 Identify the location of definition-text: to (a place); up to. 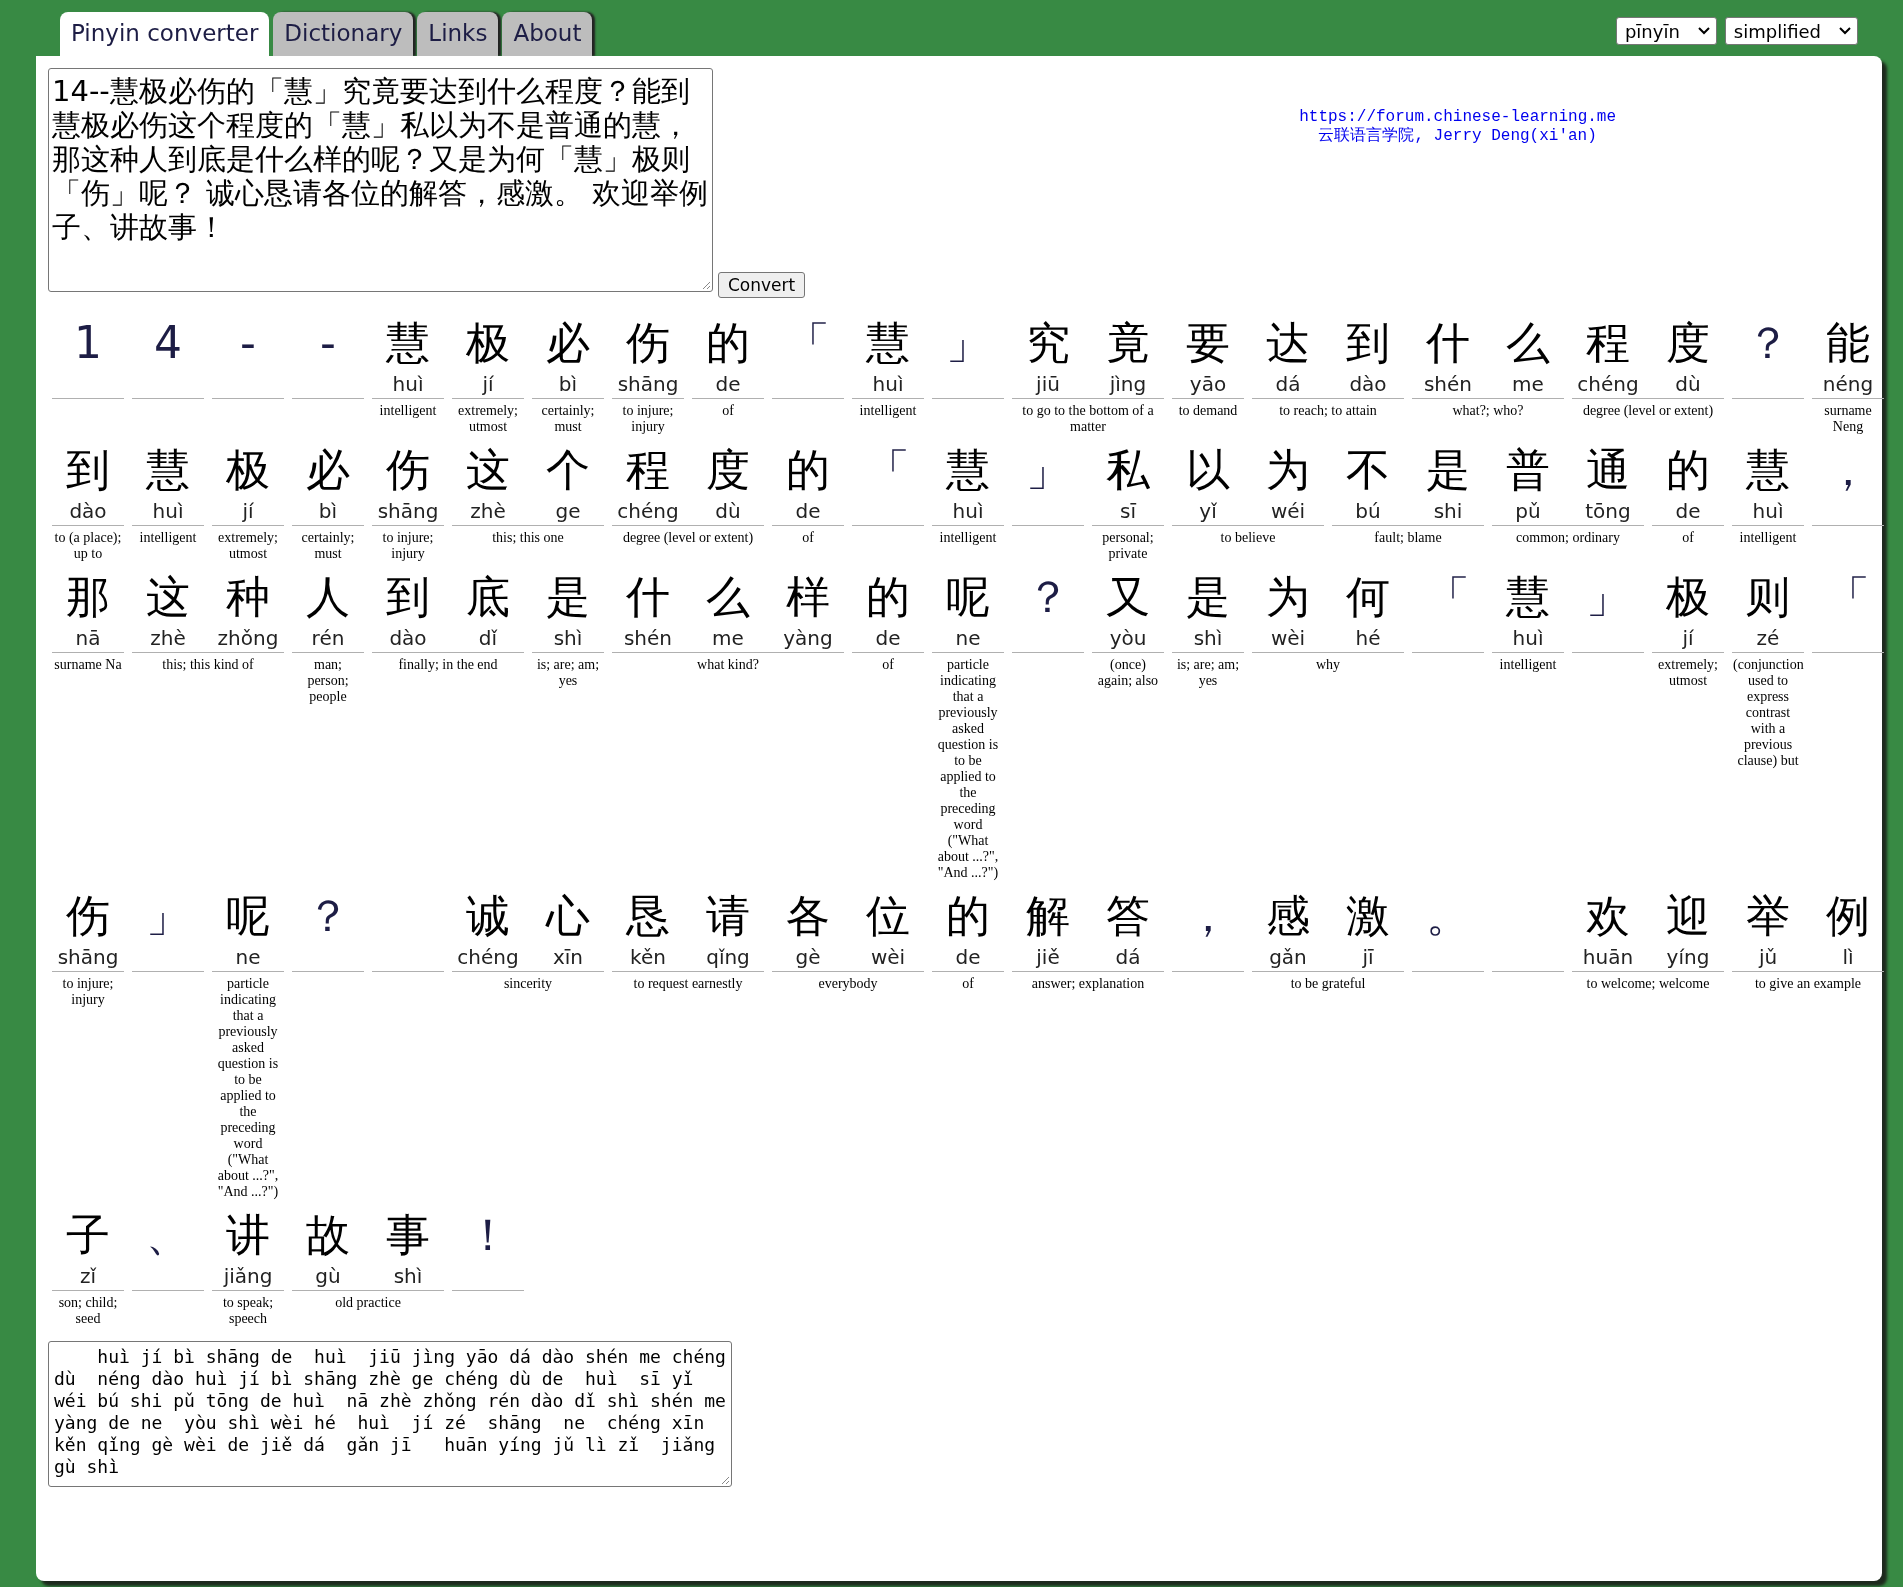
(88, 546).